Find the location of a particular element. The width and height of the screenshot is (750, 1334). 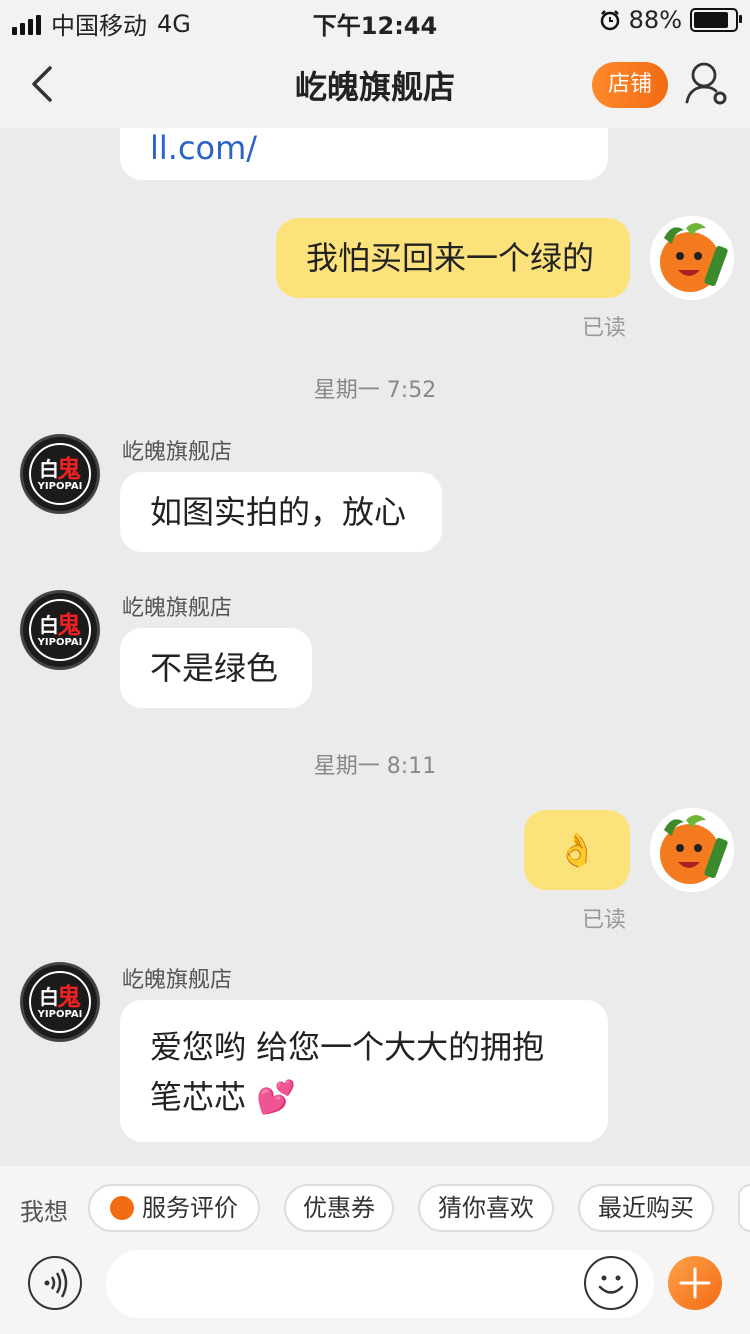

smiley-icon is located at coordinates (611, 1283).